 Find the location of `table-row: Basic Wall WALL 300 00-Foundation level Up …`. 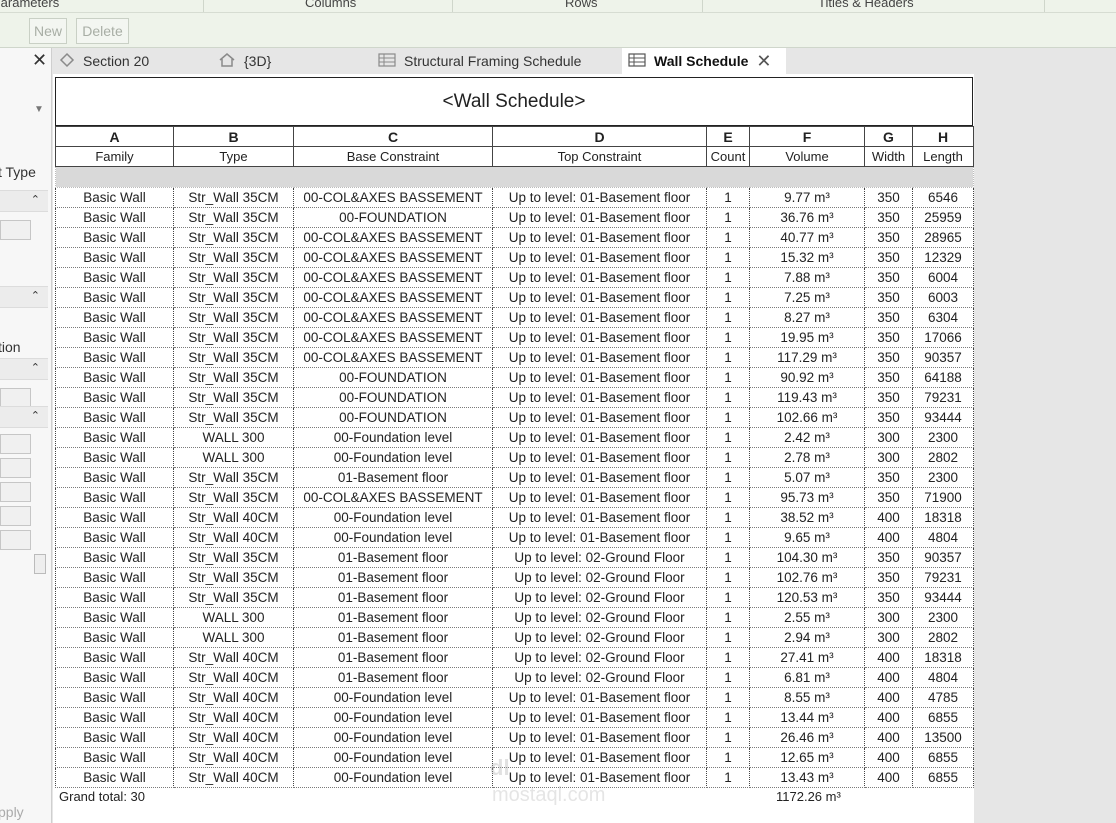

table-row: Basic Wall WALL 300 00-Foundation level Up … is located at coordinates (514, 437).